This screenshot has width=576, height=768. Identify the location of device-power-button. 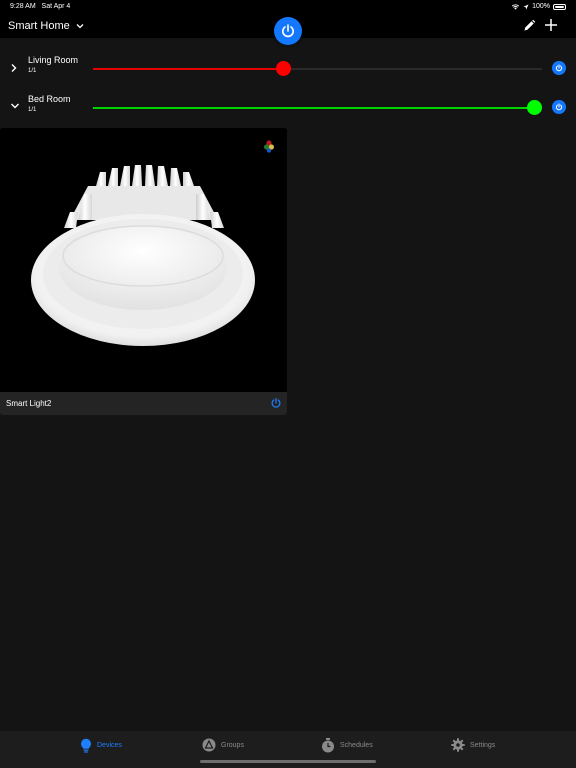
(276, 403).